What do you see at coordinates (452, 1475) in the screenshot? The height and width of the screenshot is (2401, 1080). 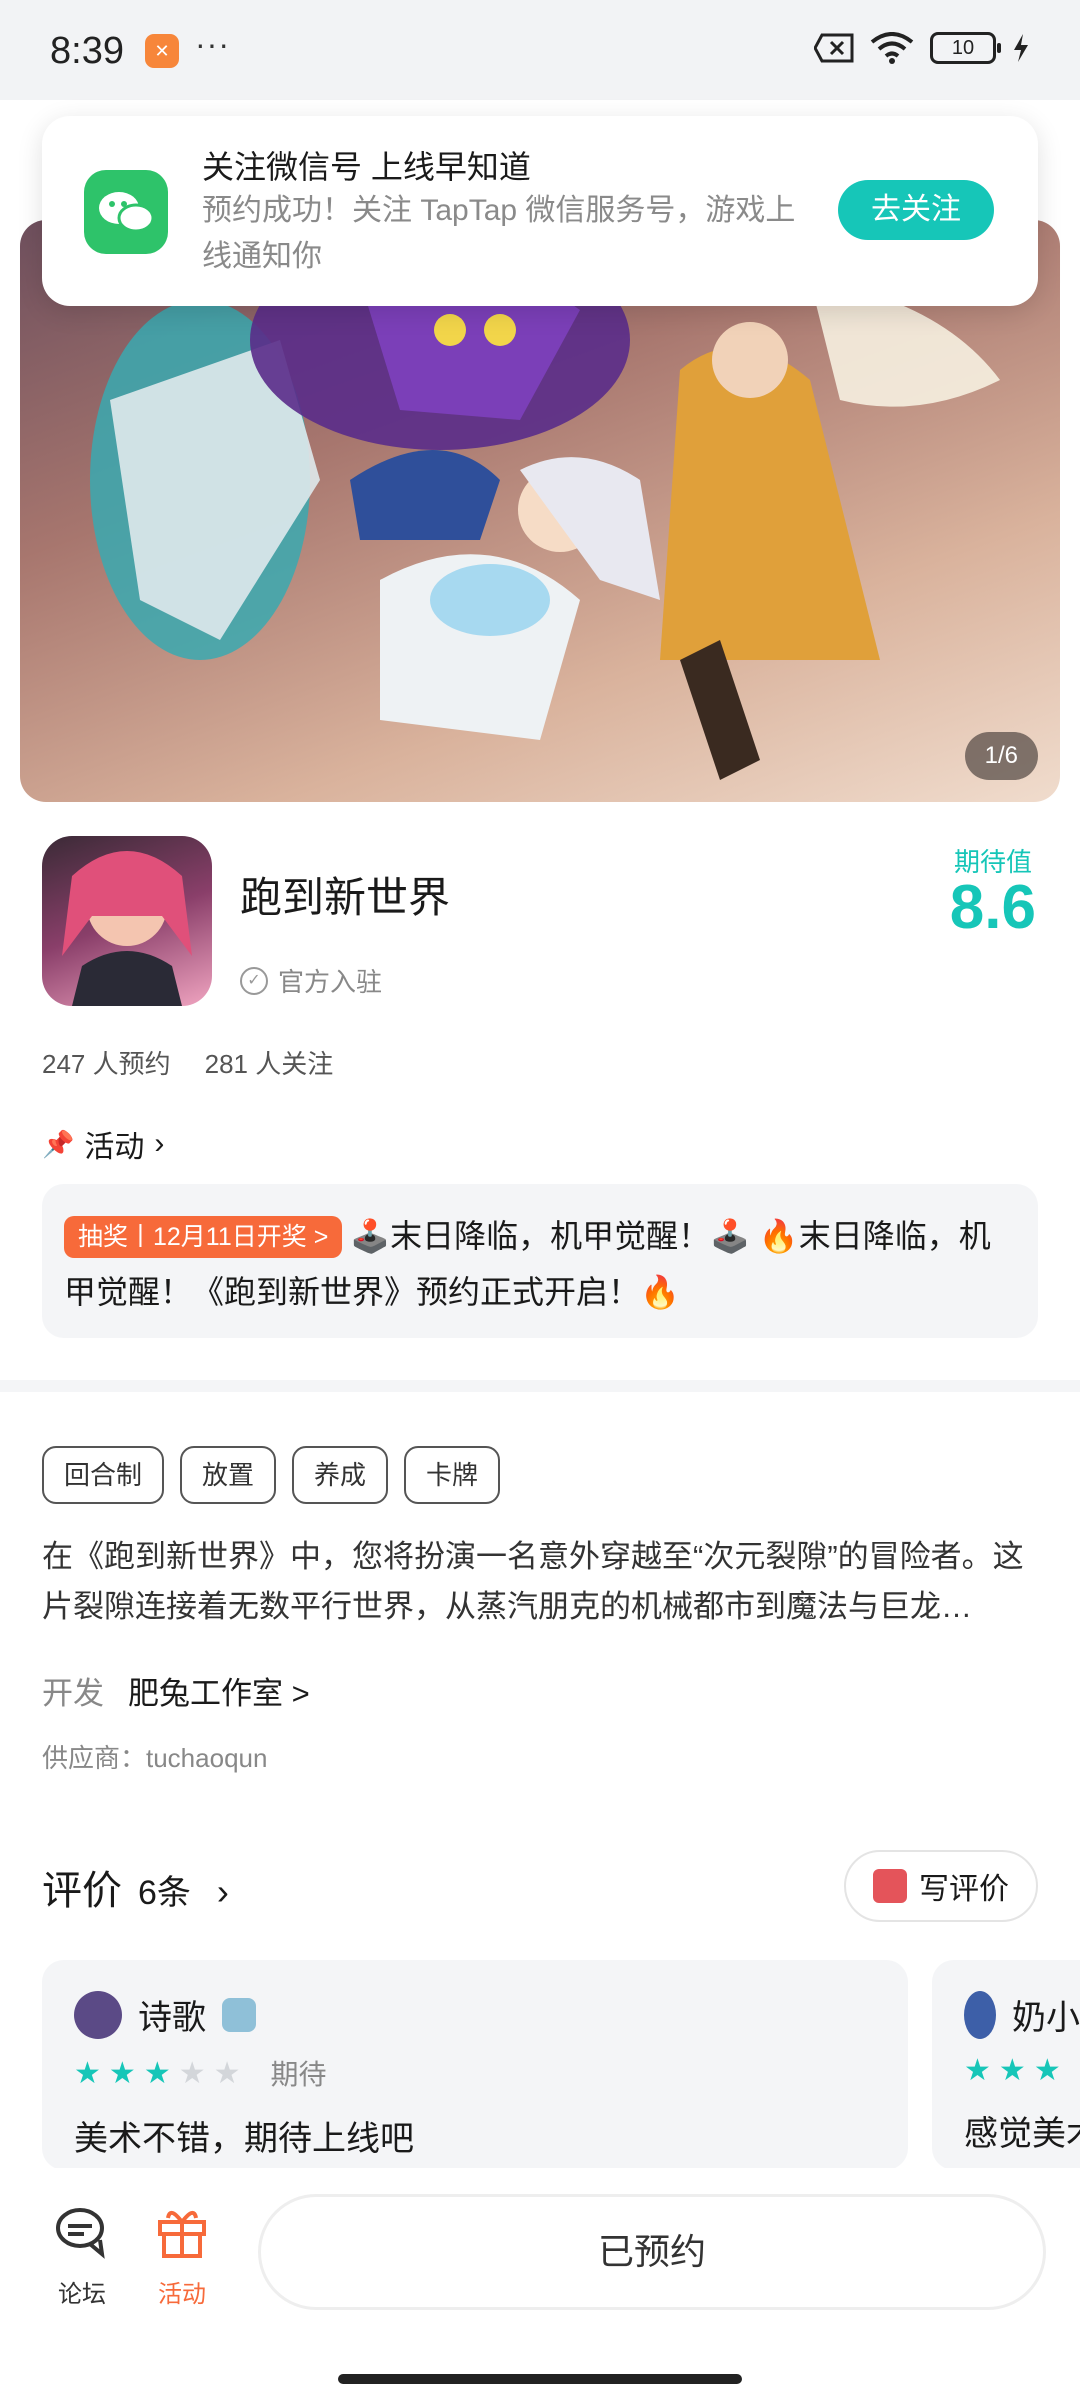 I see `tag-item: 卡牌` at bounding box center [452, 1475].